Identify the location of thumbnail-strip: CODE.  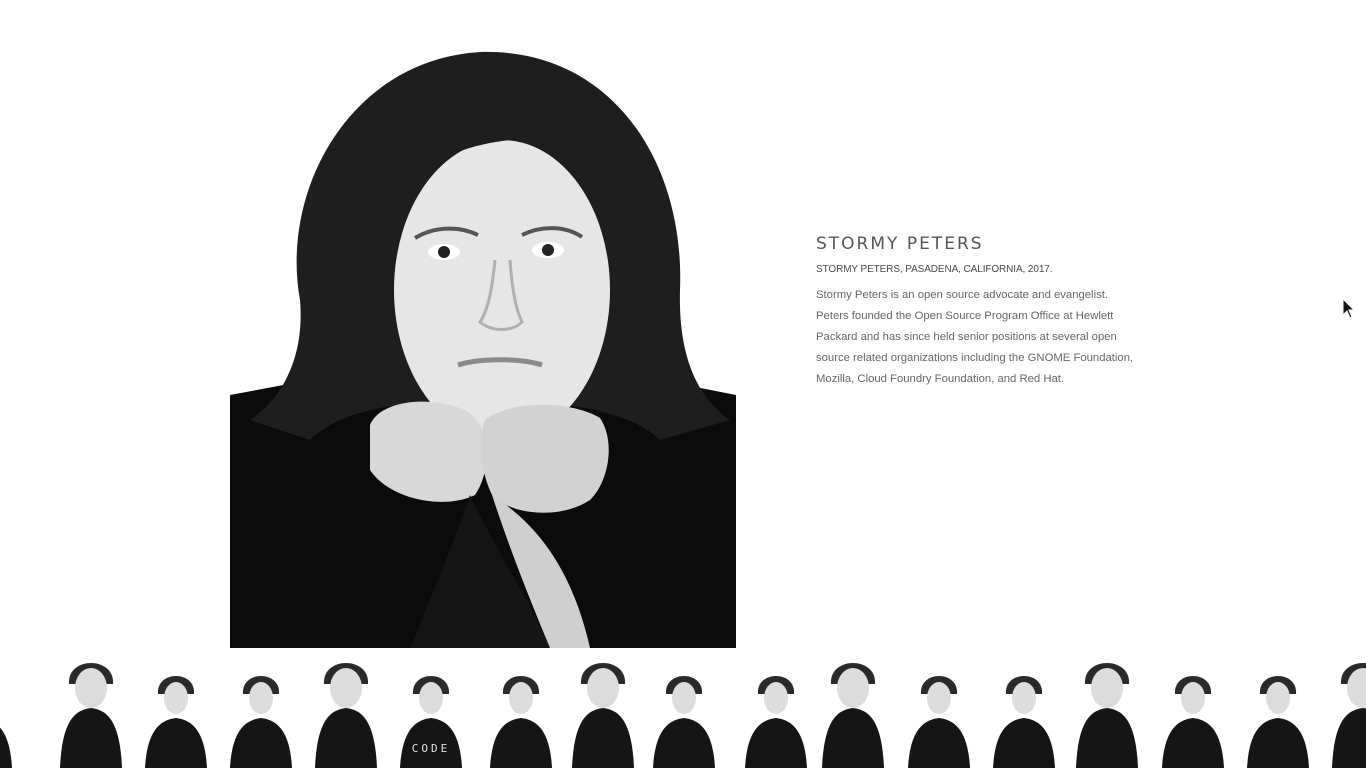
(683, 714).